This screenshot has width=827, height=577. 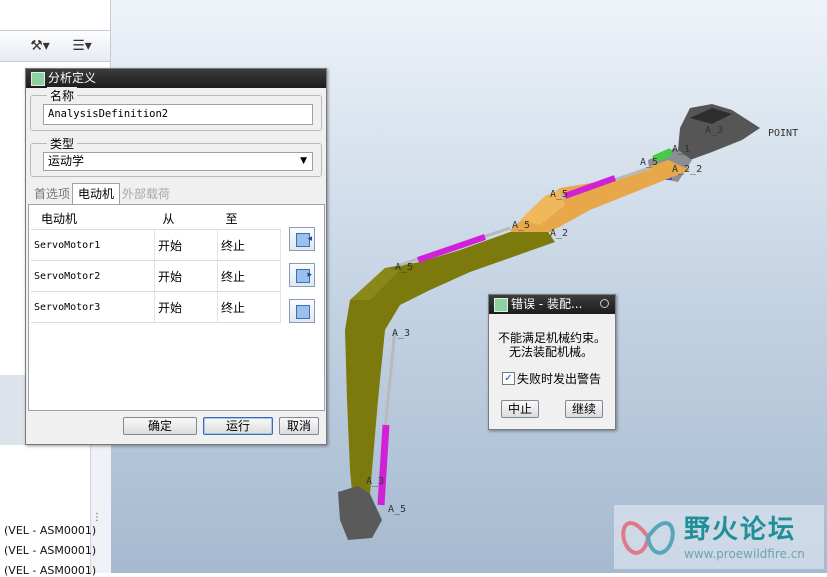 What do you see at coordinates (96, 194) in the screenshot?
I see `tab-motors: 电动机` at bounding box center [96, 194].